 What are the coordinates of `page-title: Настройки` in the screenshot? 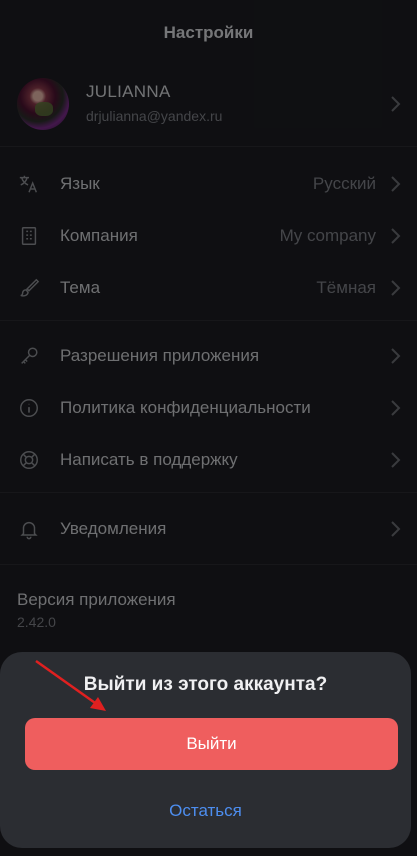 It's located at (208, 32).